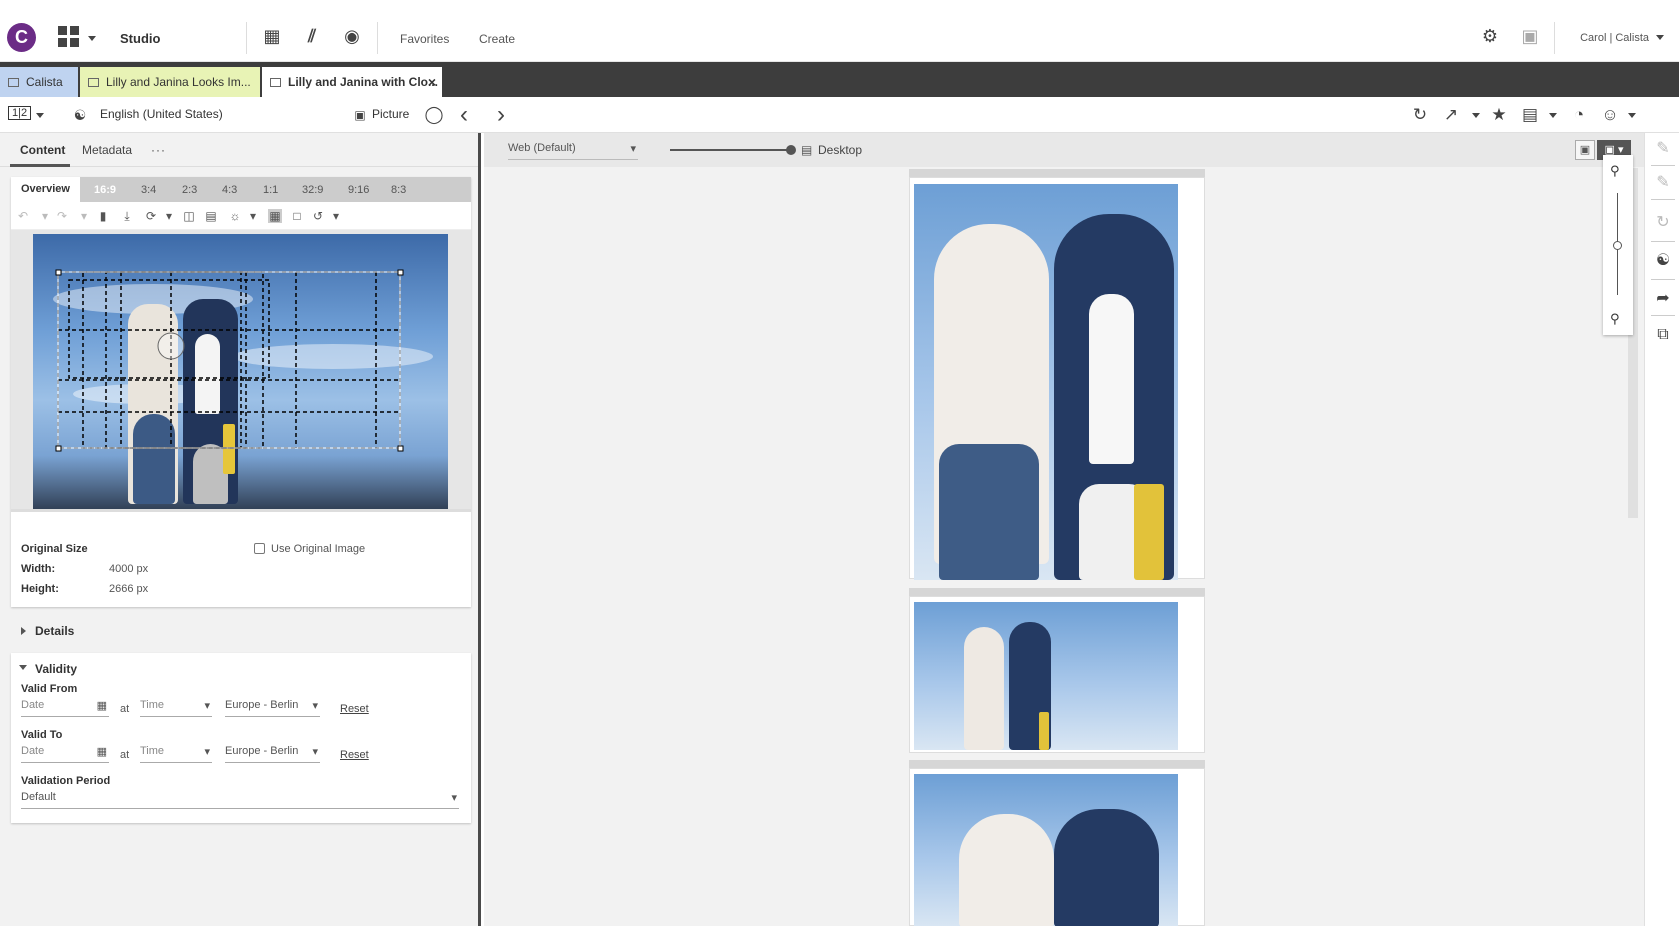 The height and width of the screenshot is (942, 1679). I want to click on control-room-icon: ◉, so click(352, 36).